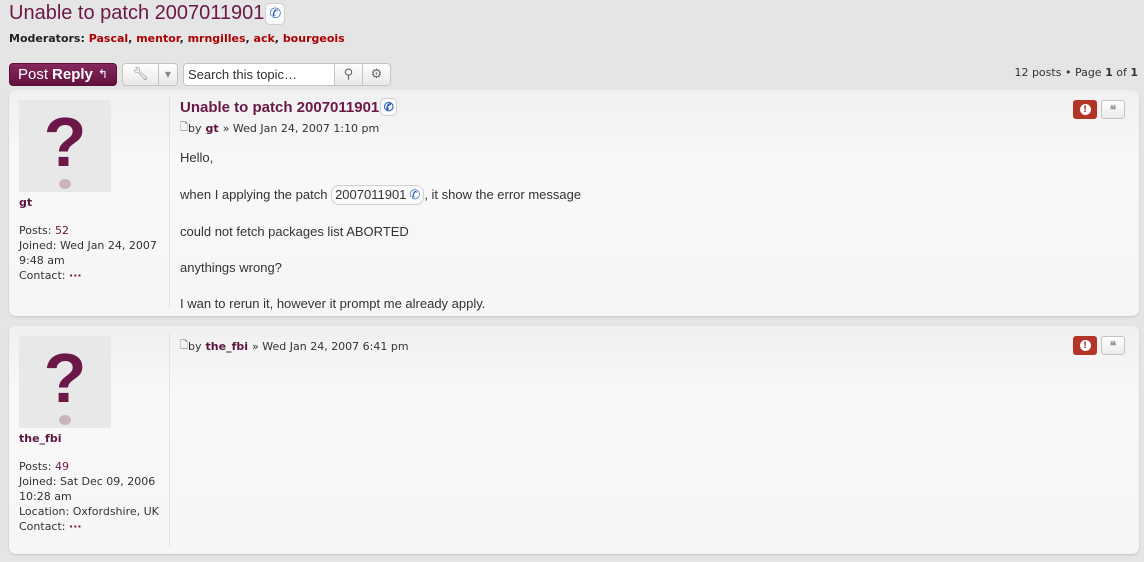 The image size is (1144, 562). What do you see at coordinates (94, 489) in the screenshot?
I see `profile-joined: Joined: Sat Dec 09, 2006 10:28 am` at bounding box center [94, 489].